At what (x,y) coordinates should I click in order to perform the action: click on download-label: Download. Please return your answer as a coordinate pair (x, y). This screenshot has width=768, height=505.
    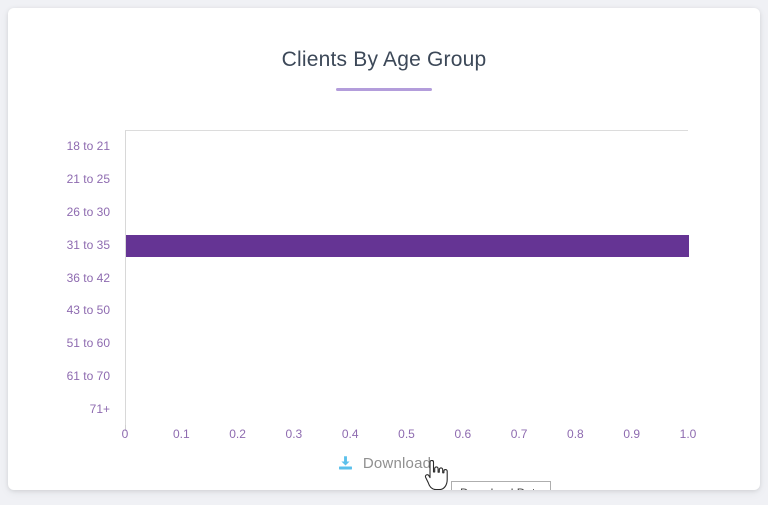
    Looking at the image, I should click on (397, 463).